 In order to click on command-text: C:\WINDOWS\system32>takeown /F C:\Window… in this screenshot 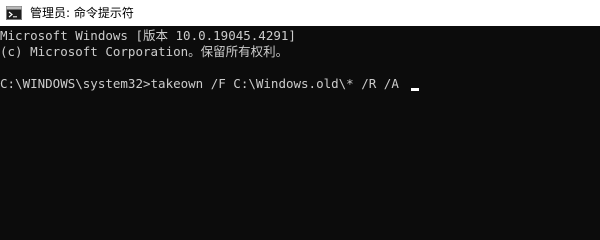, I will do `click(199, 83)`.